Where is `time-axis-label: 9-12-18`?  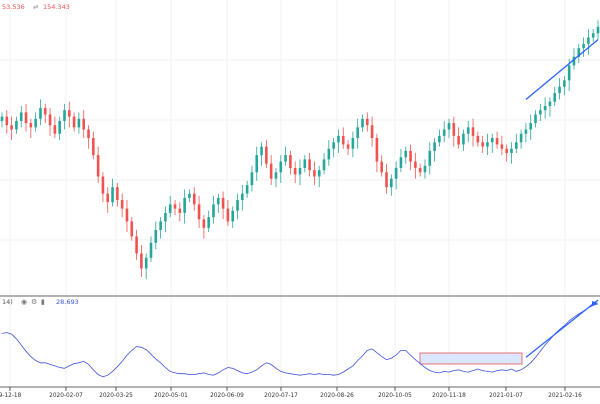
time-axis-label: 9-12-18 is located at coordinates (11, 396).